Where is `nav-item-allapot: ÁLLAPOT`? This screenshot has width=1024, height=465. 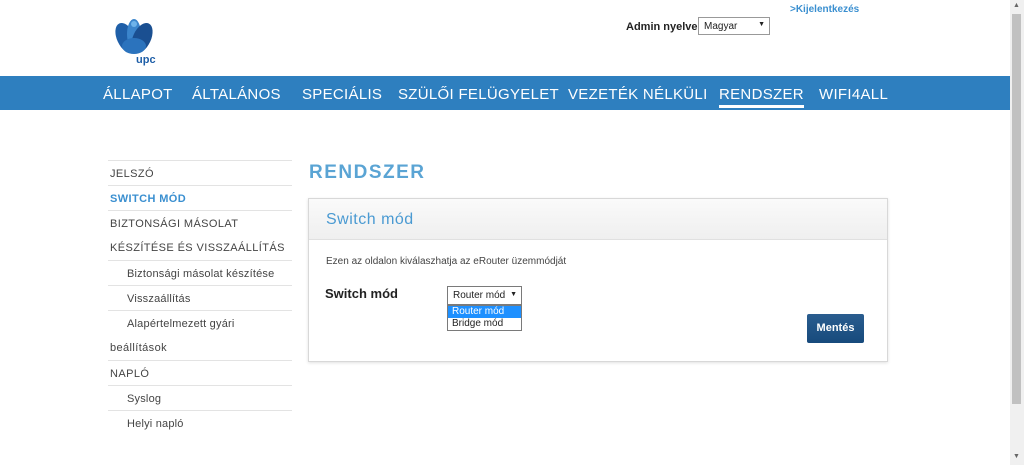
nav-item-allapot: ÁLLAPOT is located at coordinates (138, 94).